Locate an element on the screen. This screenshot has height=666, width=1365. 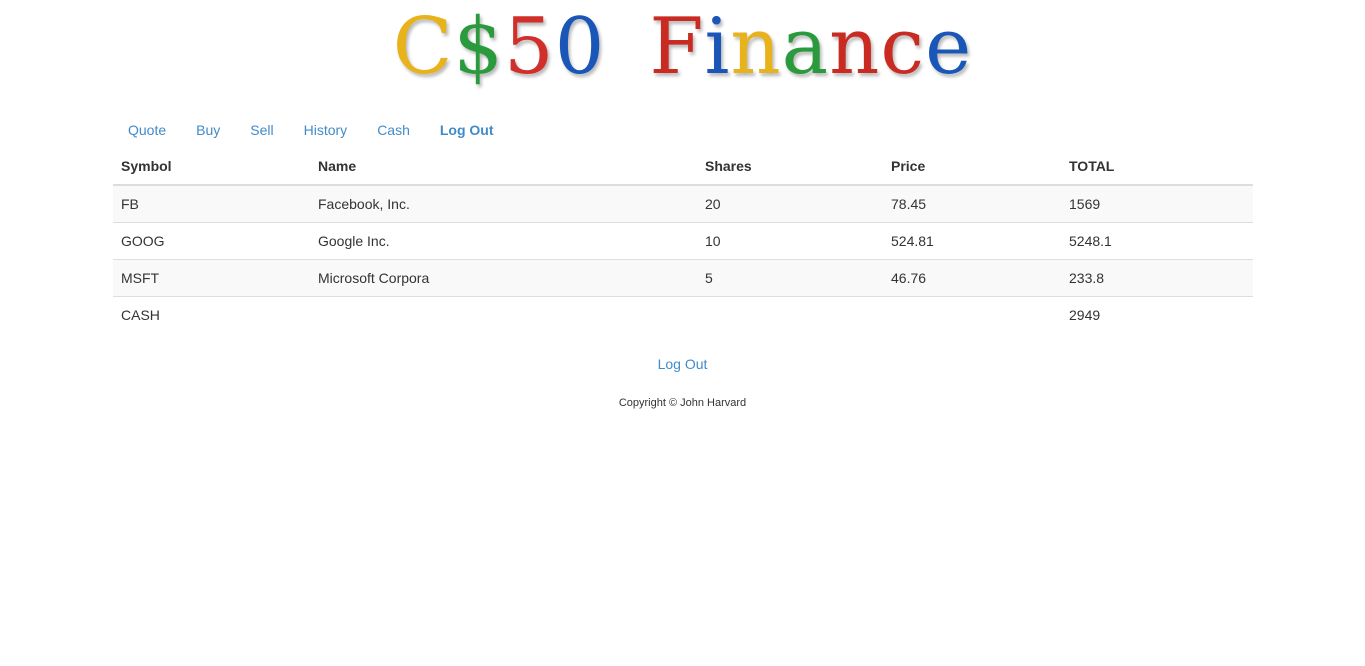
cell-total: 1569 is located at coordinates (1157, 204).